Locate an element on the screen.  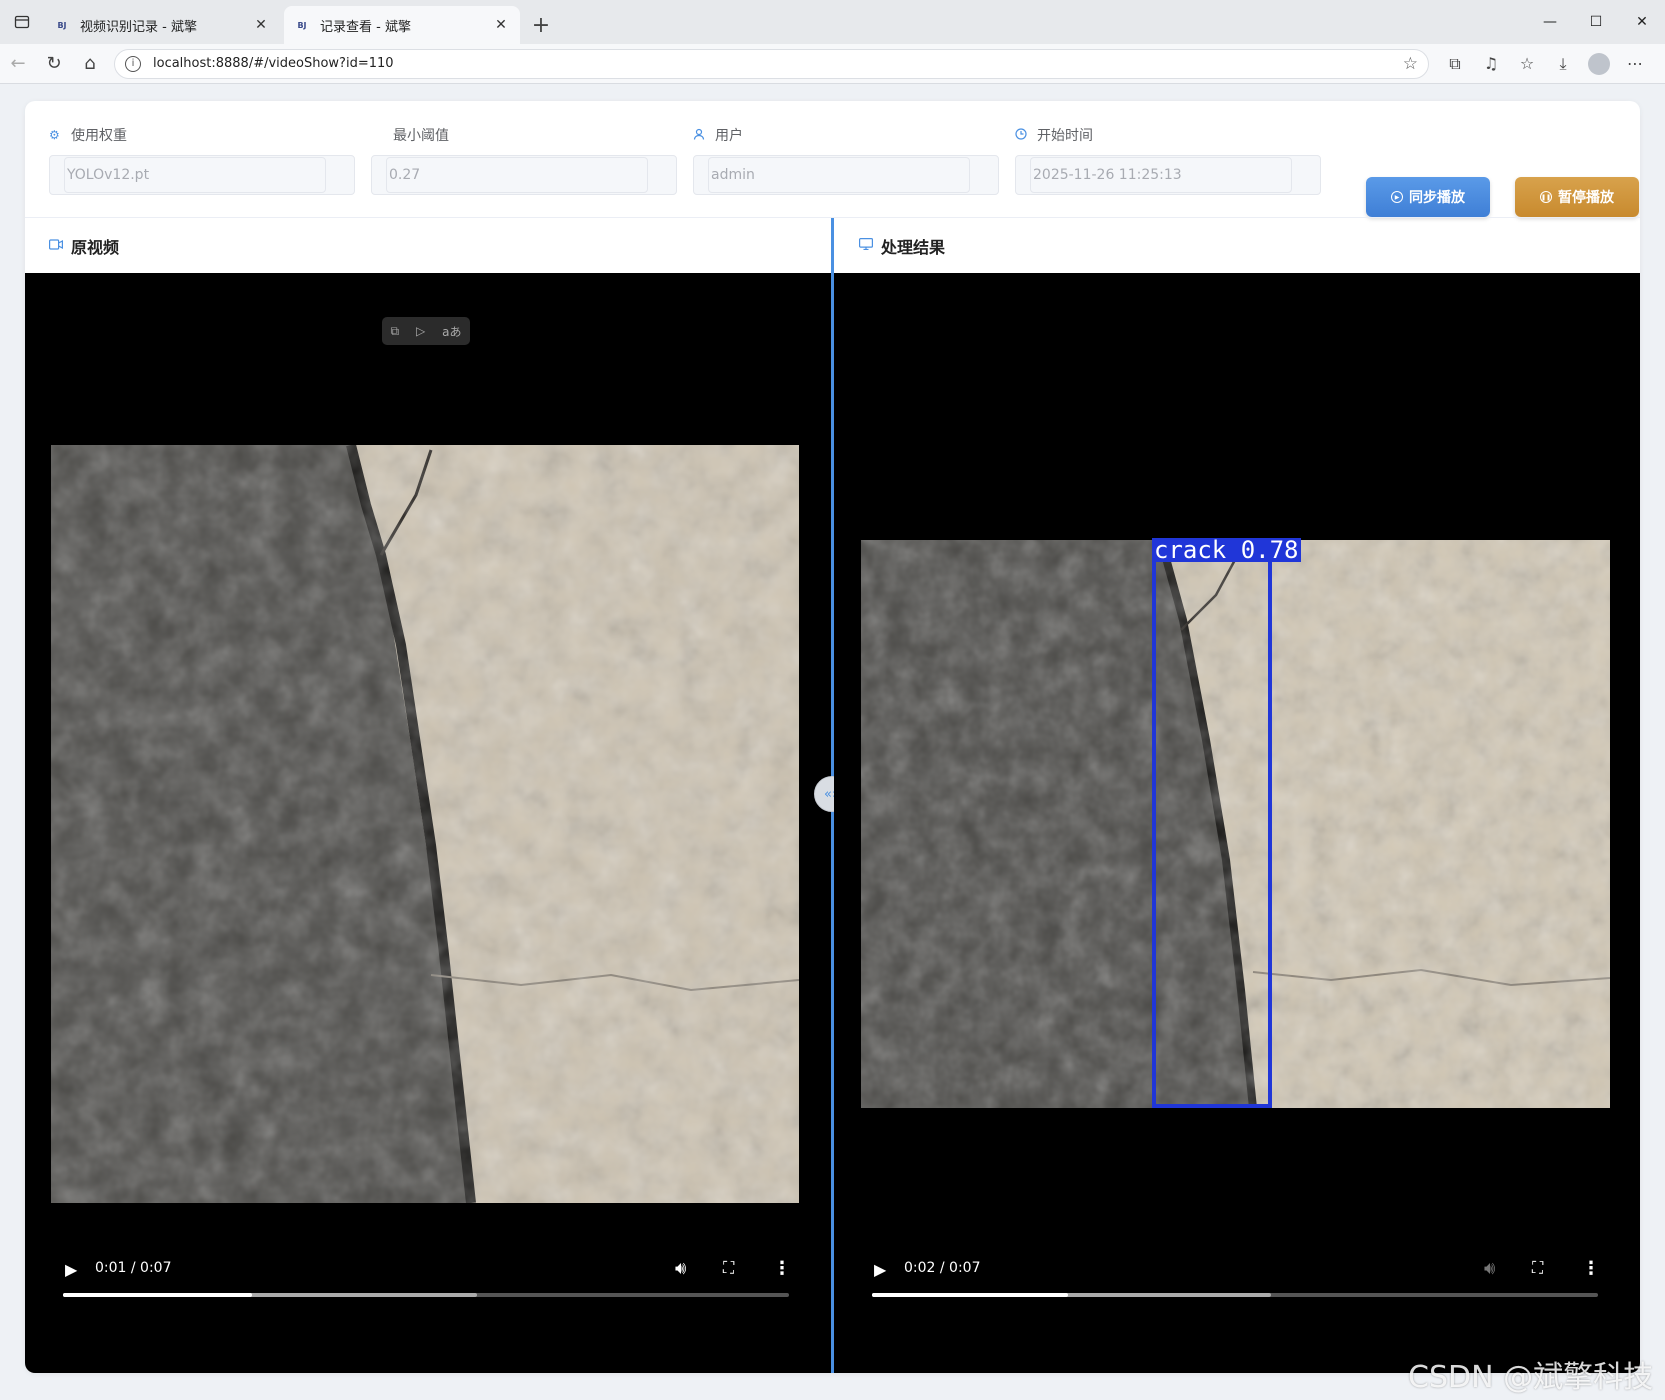
browser-toolbar: ⧉ ♫ ☆ ⤓ ⋯ is located at coordinates (1545, 64).